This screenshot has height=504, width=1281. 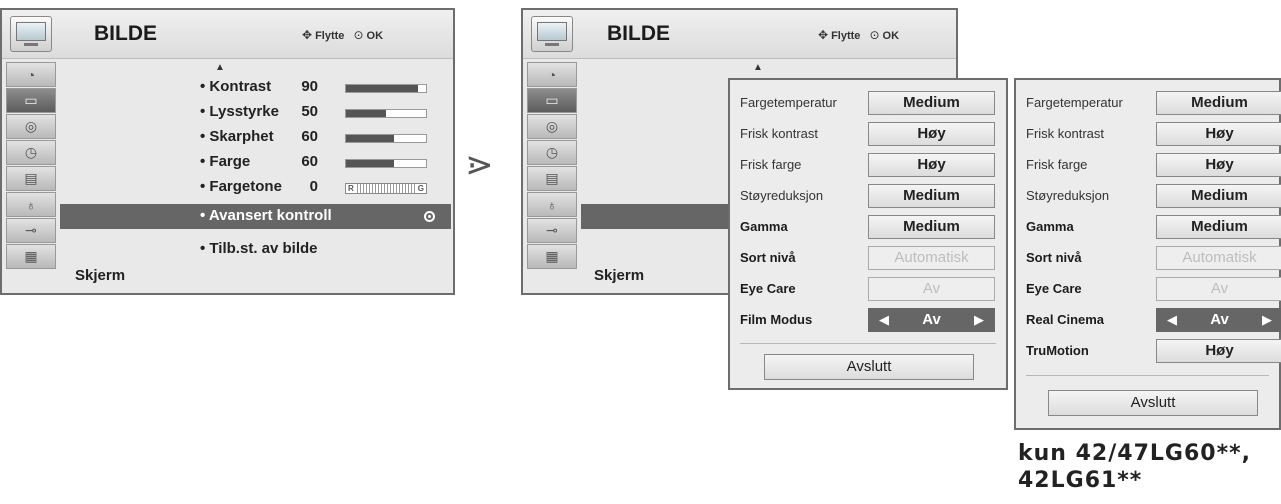 I want to click on film-mode-value: ◀ Av ▶, so click(x=931, y=320).